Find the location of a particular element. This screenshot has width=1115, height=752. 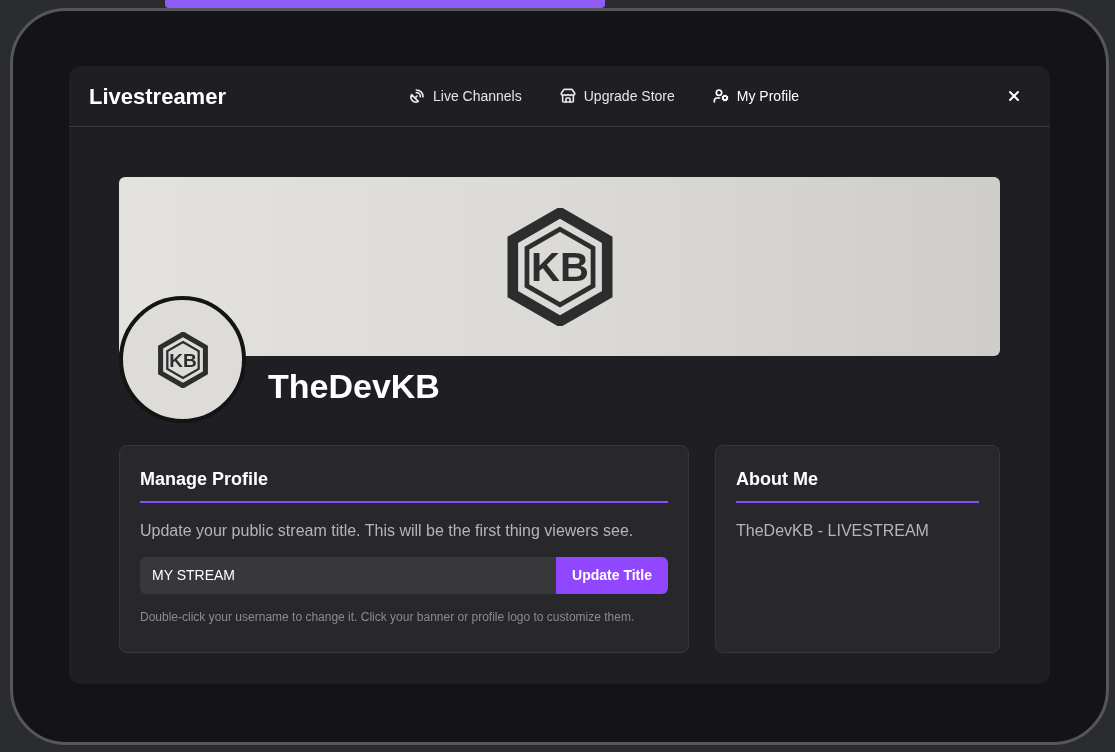

nav-tab: Live Channels is located at coordinates (465, 96).